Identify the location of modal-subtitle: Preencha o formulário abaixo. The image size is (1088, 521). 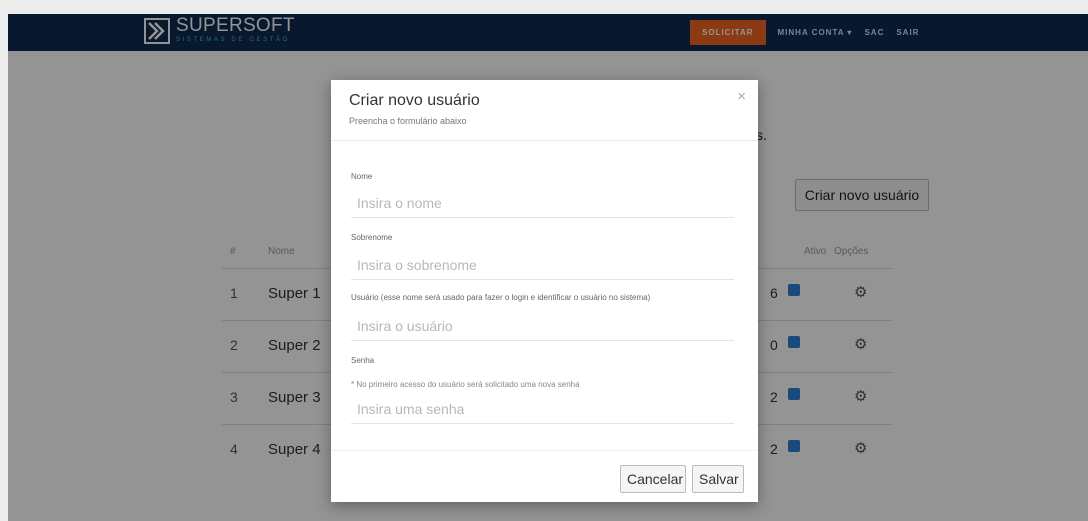
(408, 121).